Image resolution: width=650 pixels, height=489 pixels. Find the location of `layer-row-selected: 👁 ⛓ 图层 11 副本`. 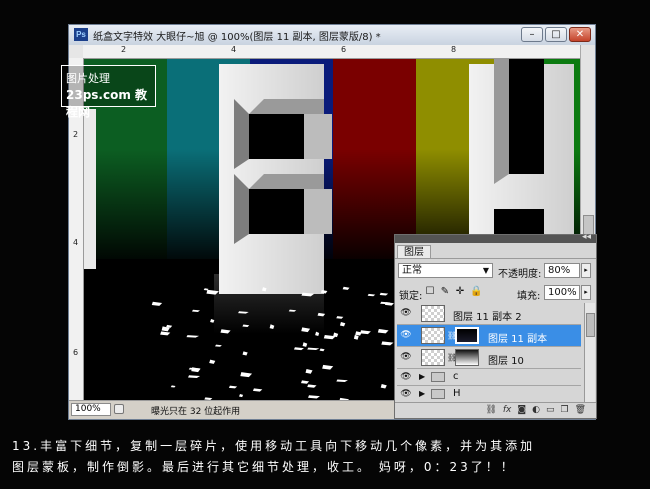

layer-row-selected: 👁 ⛓ 图层 11 副本 is located at coordinates (489, 336).